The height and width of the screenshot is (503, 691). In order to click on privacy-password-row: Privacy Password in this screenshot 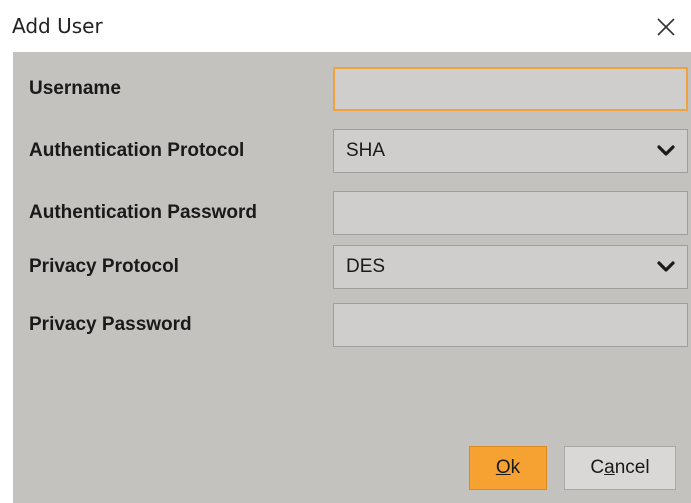, I will do `click(352, 325)`.